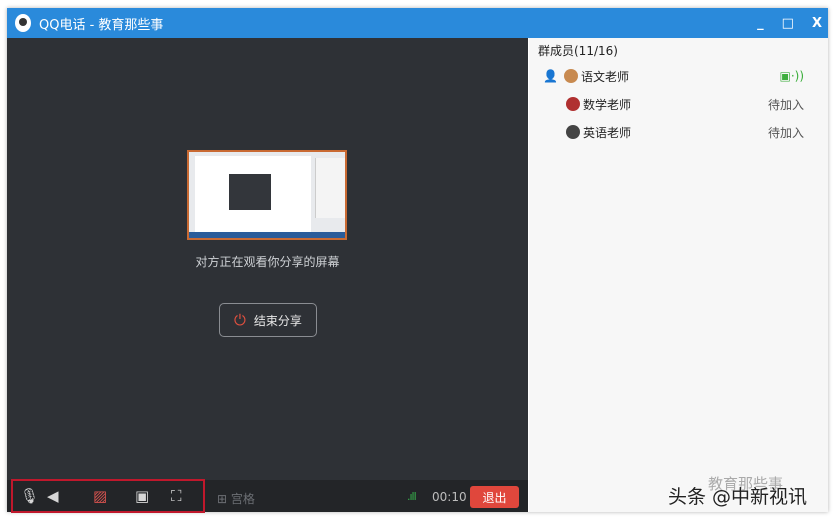 The height and width of the screenshot is (522, 834). I want to click on call-timer: 00:10, so click(449, 497).